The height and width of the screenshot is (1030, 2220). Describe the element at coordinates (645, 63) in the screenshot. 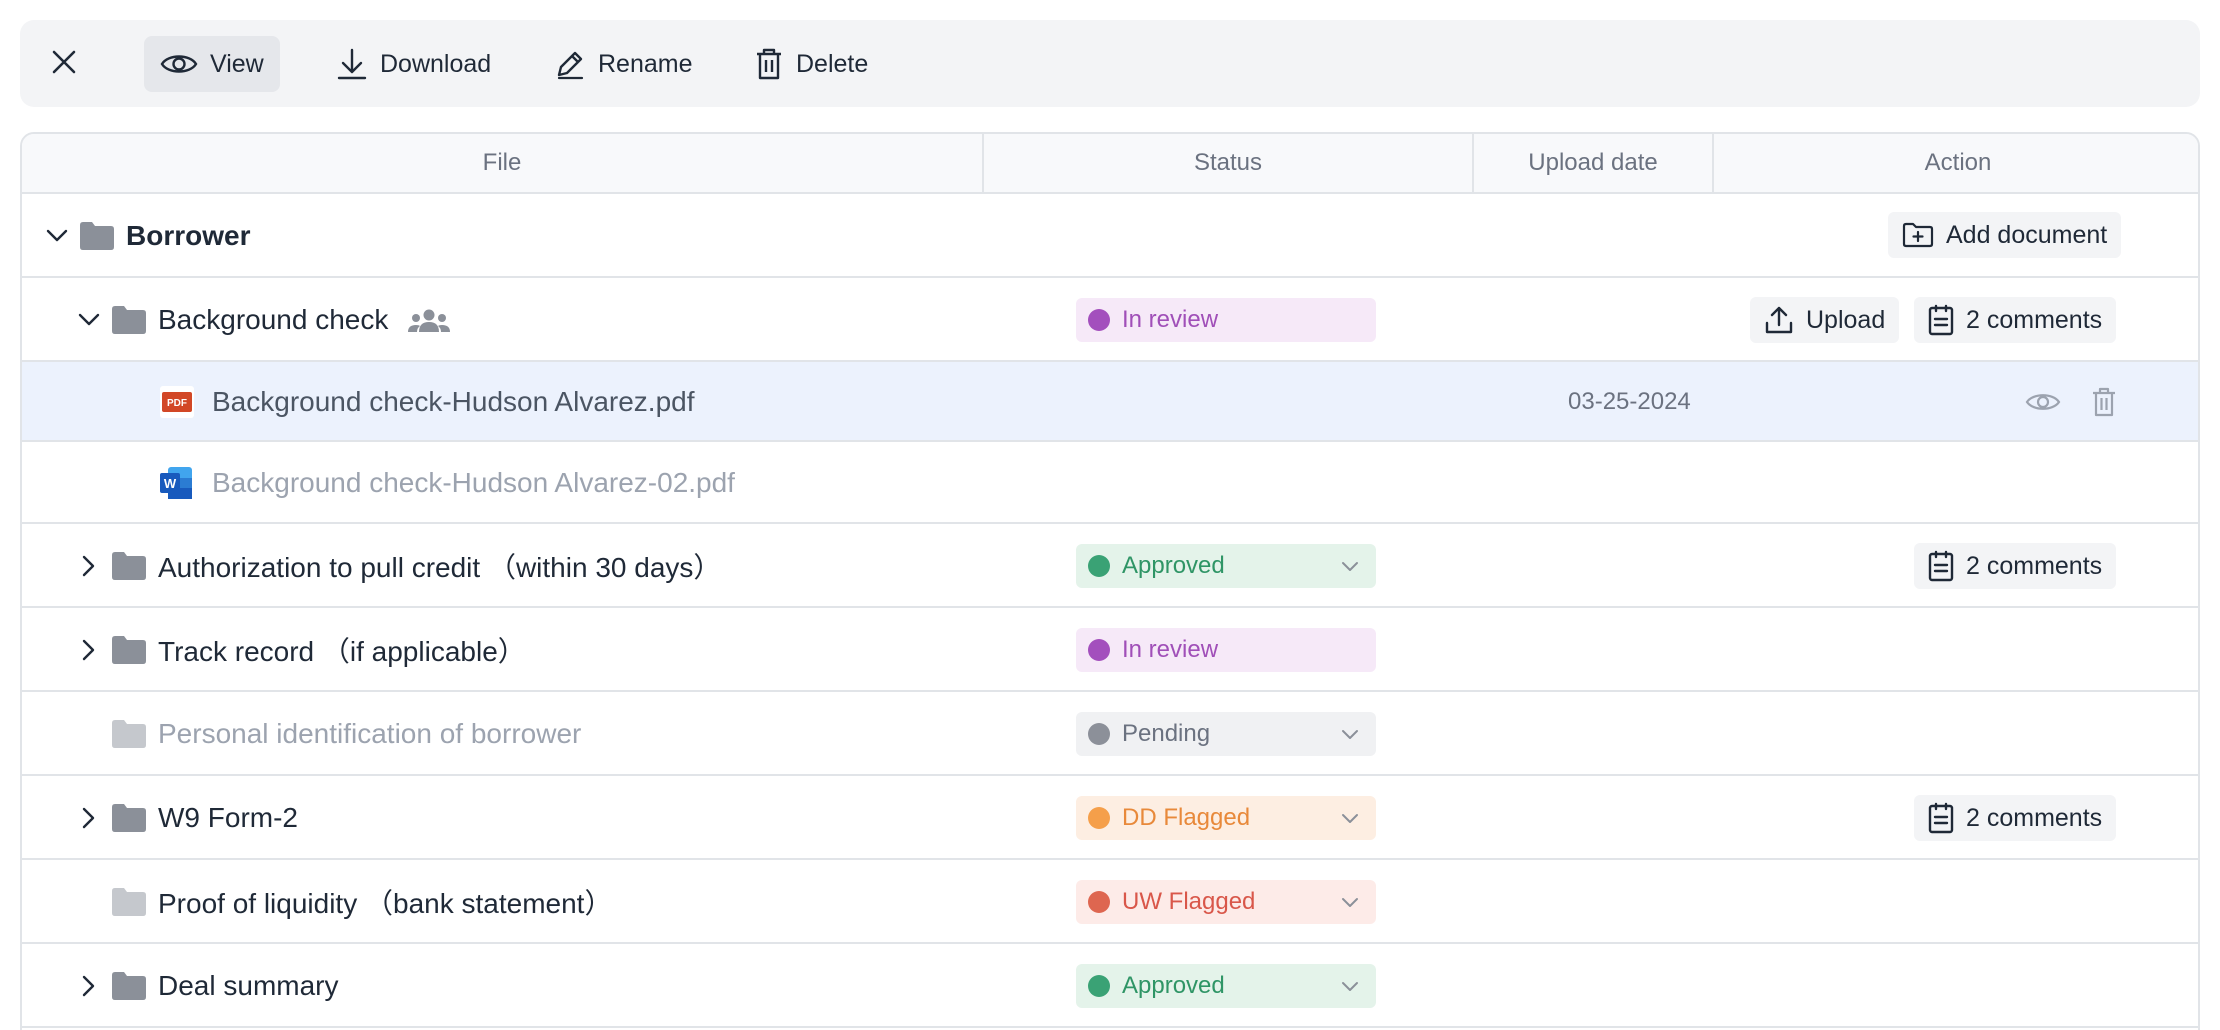

I see `rename-label: Rename` at that location.